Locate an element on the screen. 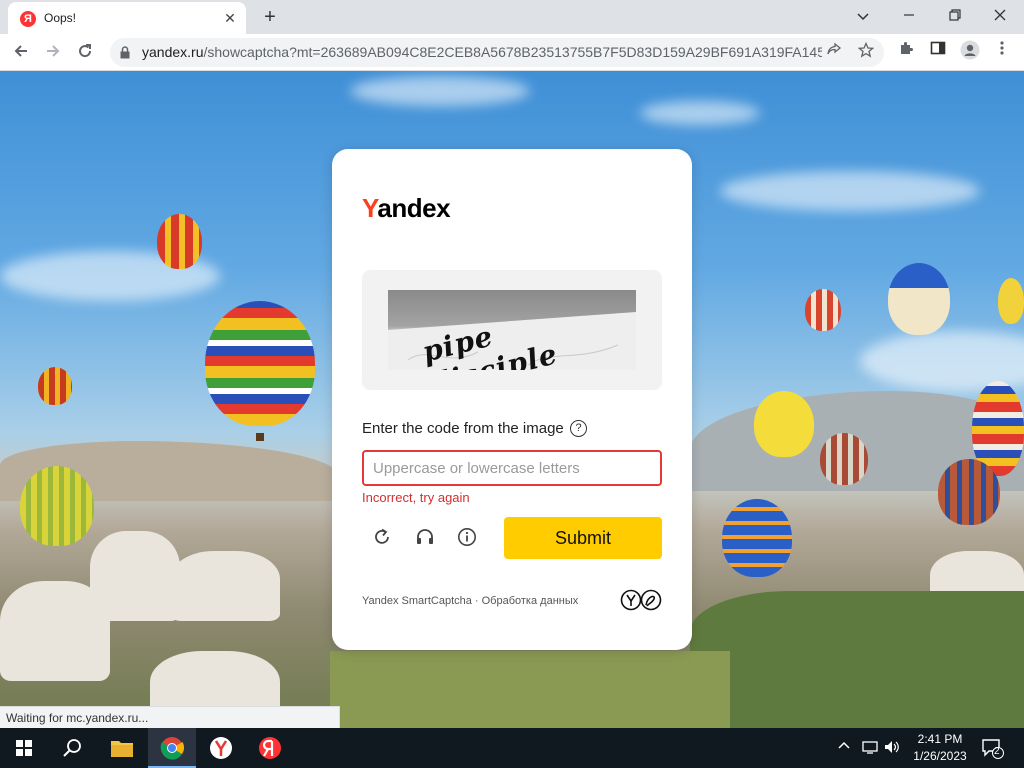 This screenshot has height=768, width=1024. help-icon: ? is located at coordinates (578, 428).